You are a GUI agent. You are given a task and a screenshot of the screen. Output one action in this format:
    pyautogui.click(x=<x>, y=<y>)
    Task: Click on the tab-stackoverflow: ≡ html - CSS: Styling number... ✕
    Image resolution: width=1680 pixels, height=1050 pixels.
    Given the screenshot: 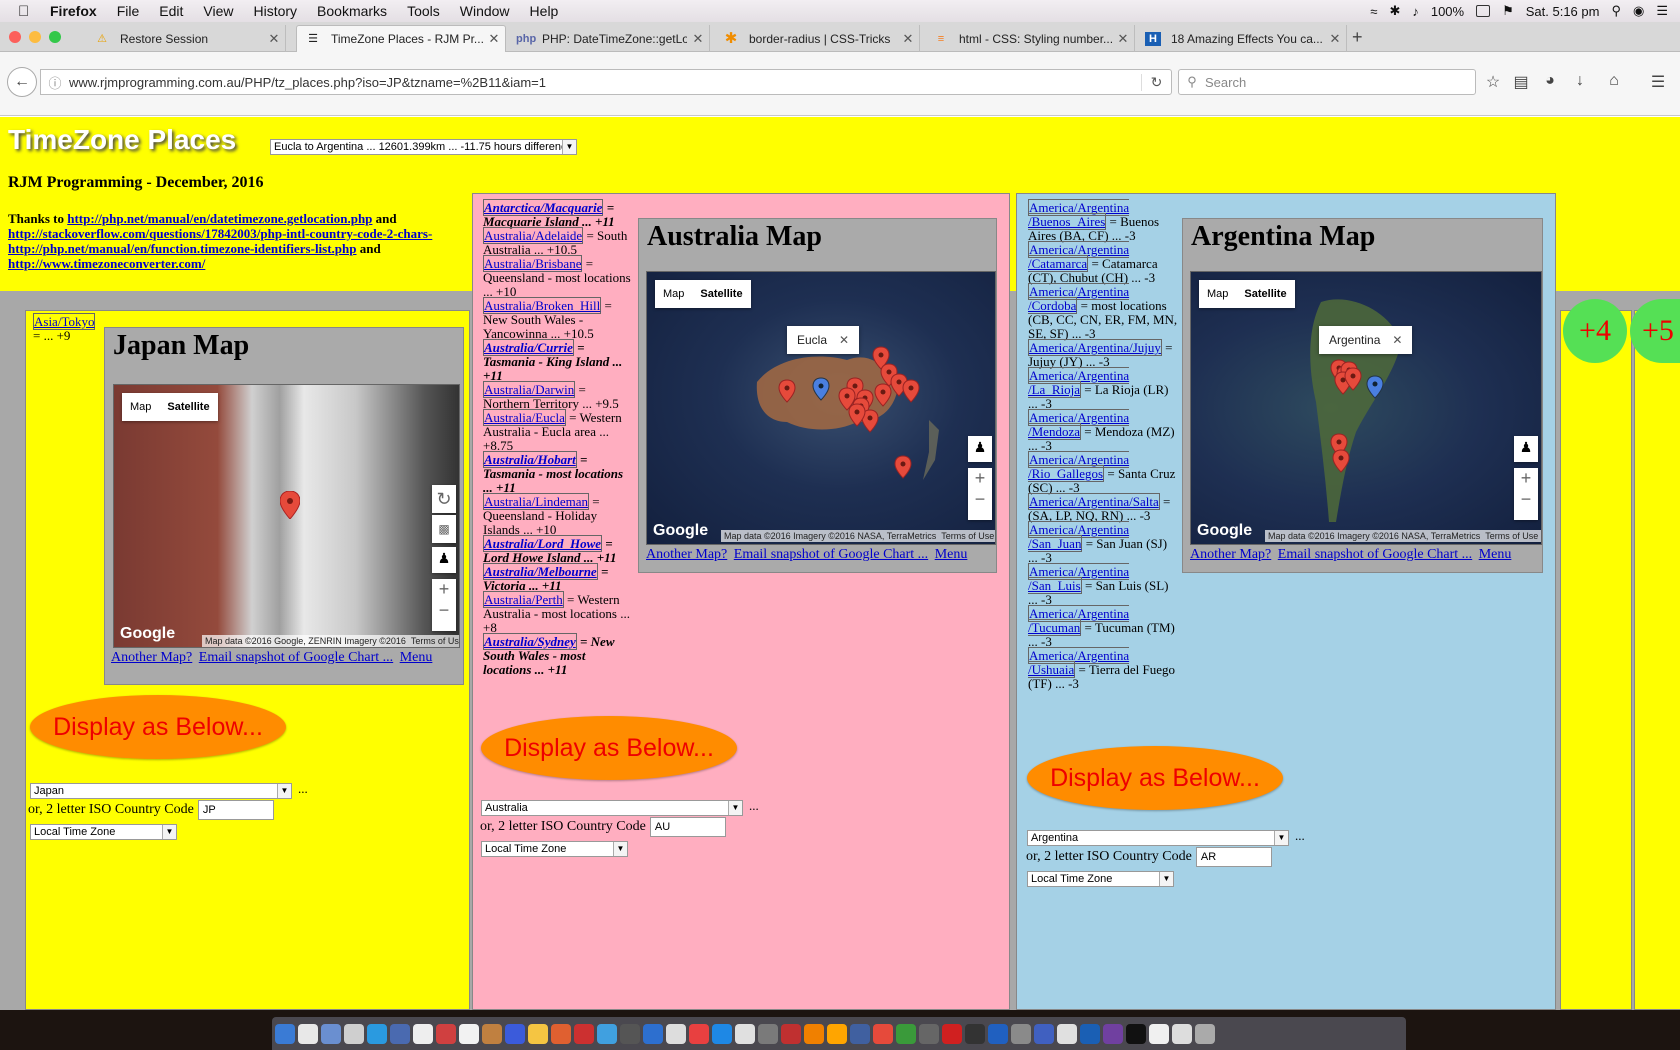 What is the action you would take?
    pyautogui.click(x=1030, y=38)
    